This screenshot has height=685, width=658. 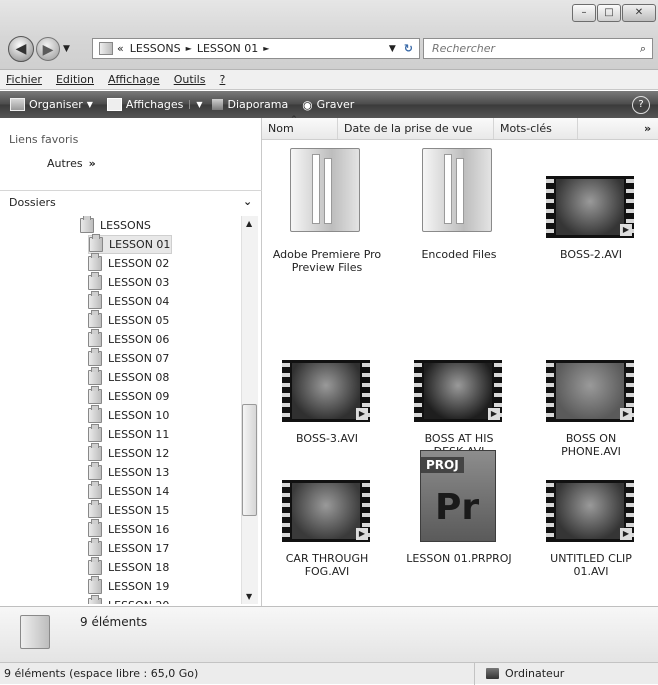 I want to click on tree-item-lesson: LESSON 11, so click(x=163, y=434).